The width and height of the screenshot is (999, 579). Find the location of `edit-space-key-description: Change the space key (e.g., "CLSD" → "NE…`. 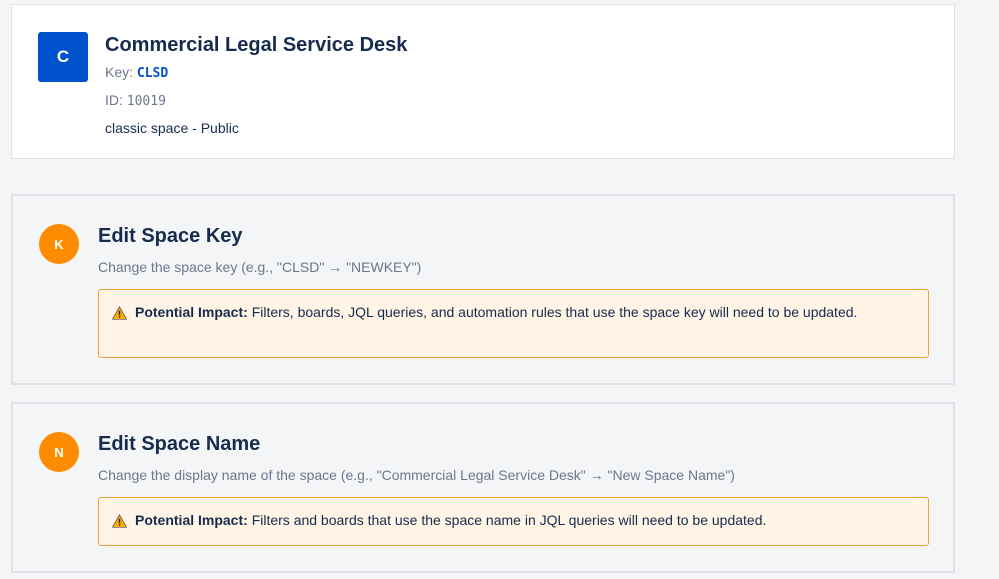

edit-space-key-description: Change the space key (e.g., "CLSD" → "NE… is located at coordinates (260, 267).